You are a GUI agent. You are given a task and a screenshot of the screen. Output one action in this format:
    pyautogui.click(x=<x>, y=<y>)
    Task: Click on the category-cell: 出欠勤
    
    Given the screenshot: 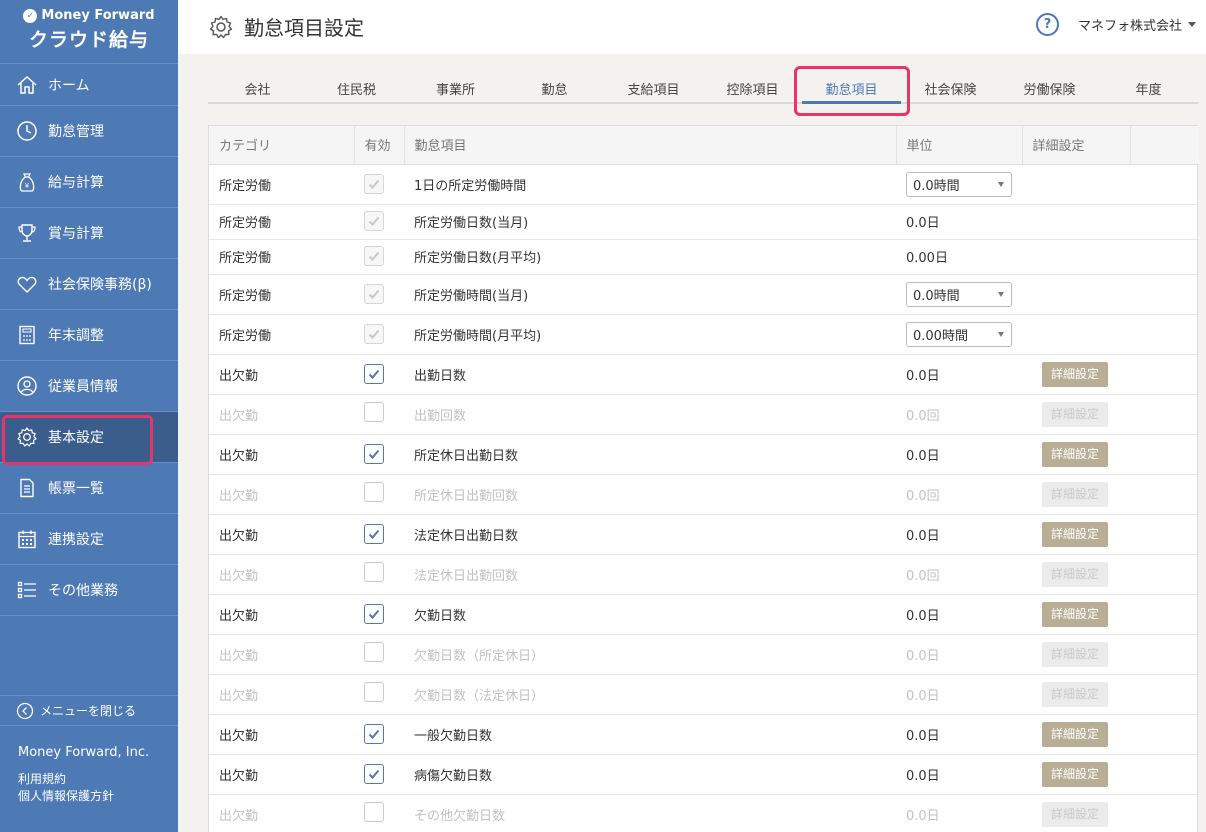 What is the action you would take?
    pyautogui.click(x=281, y=774)
    